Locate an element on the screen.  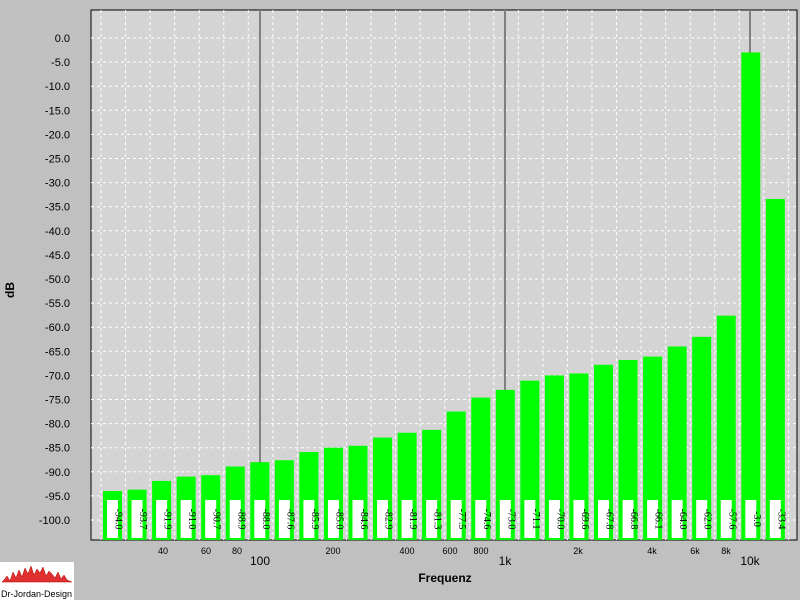
bar-value-label: -70.0 is located at coordinates (559, 519).